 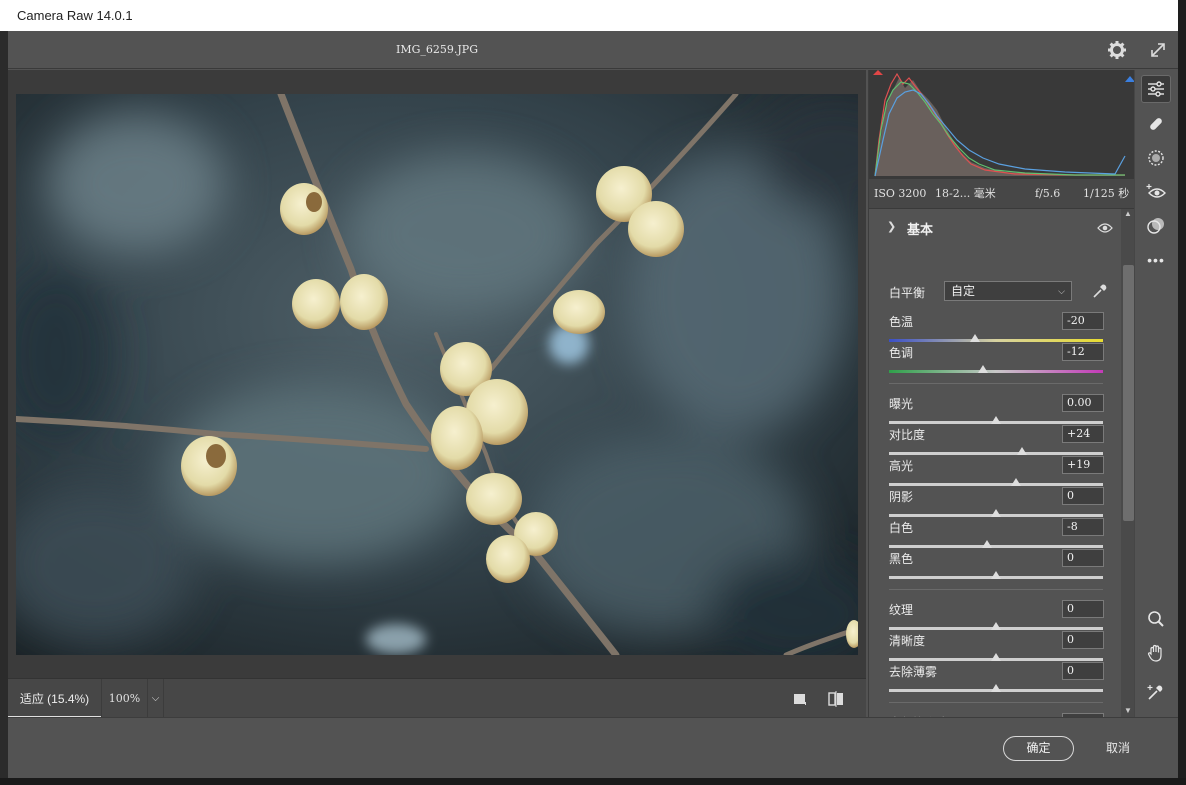 I want to click on exif-focal: 18-2... 毫米, so click(x=965, y=193).